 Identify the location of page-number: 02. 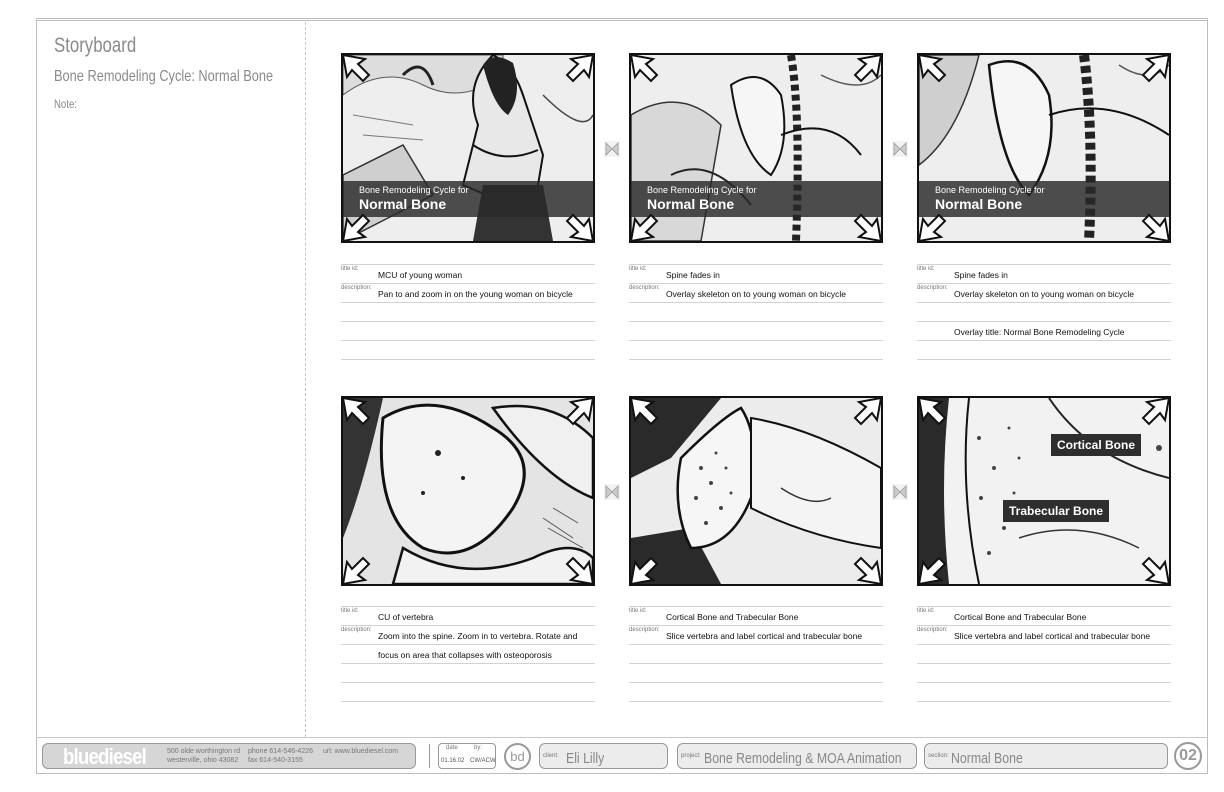
(1188, 756).